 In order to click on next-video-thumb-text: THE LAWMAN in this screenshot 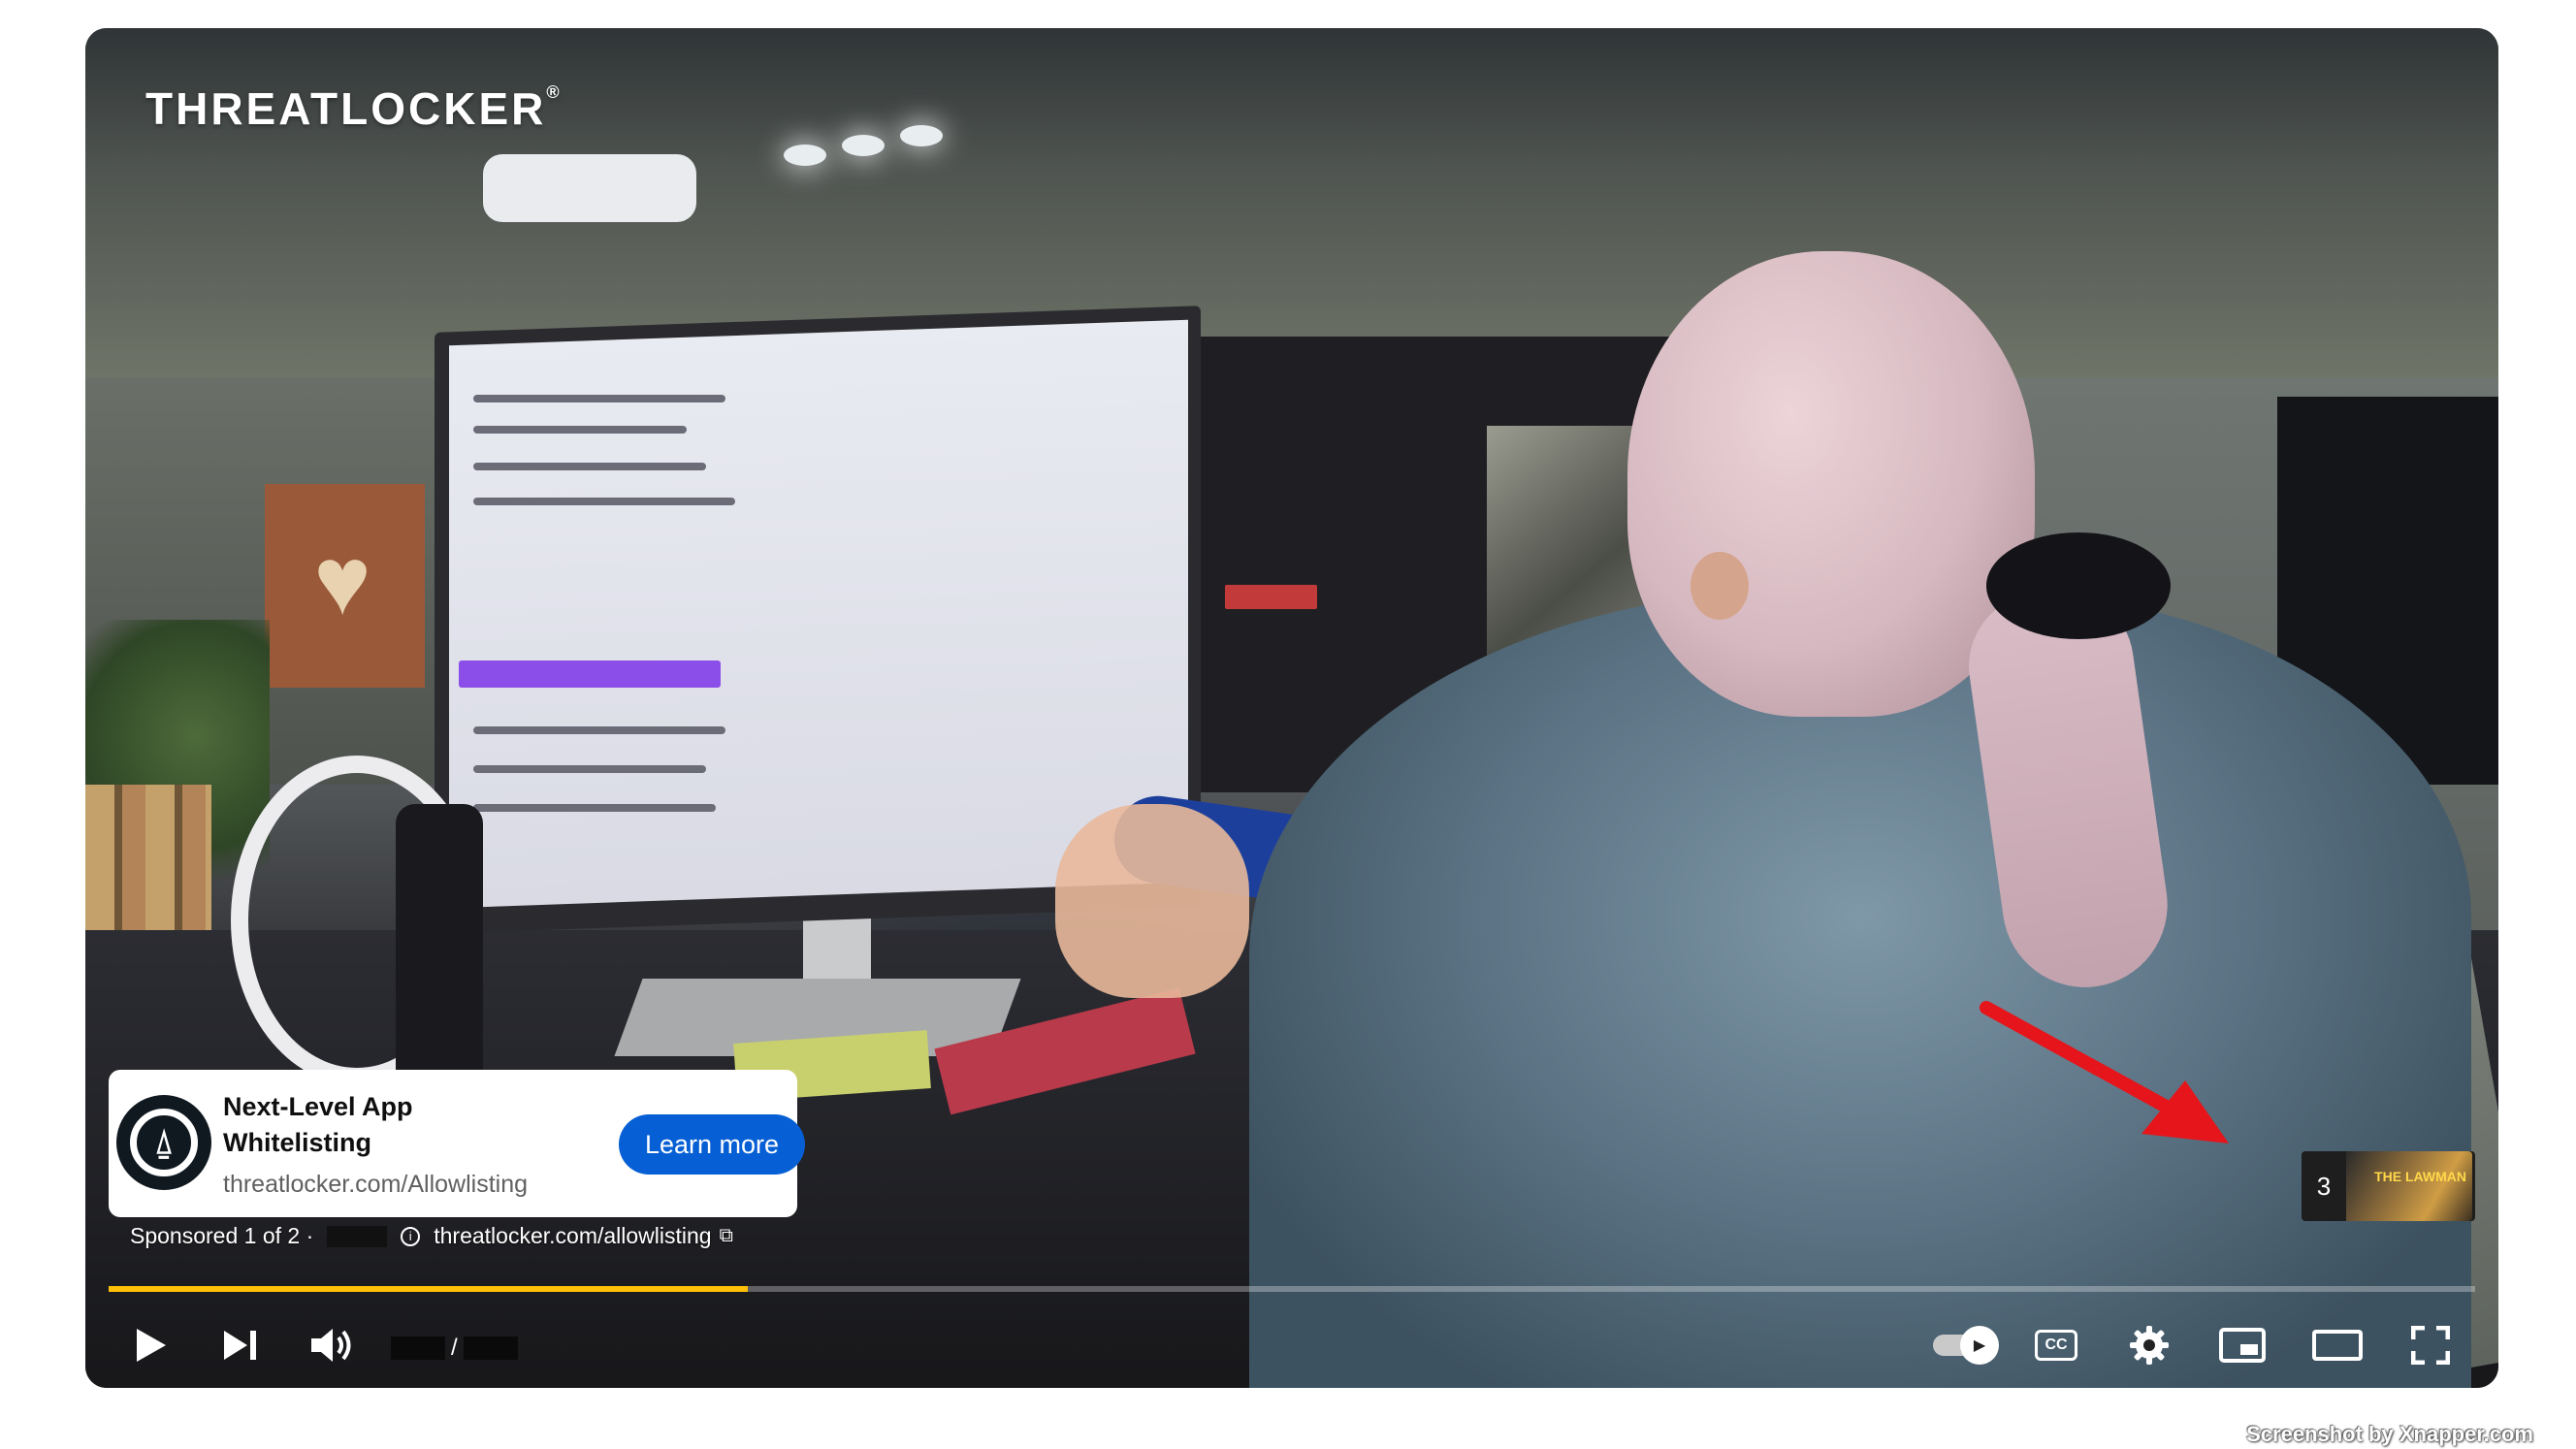, I will do `click(2420, 1176)`.